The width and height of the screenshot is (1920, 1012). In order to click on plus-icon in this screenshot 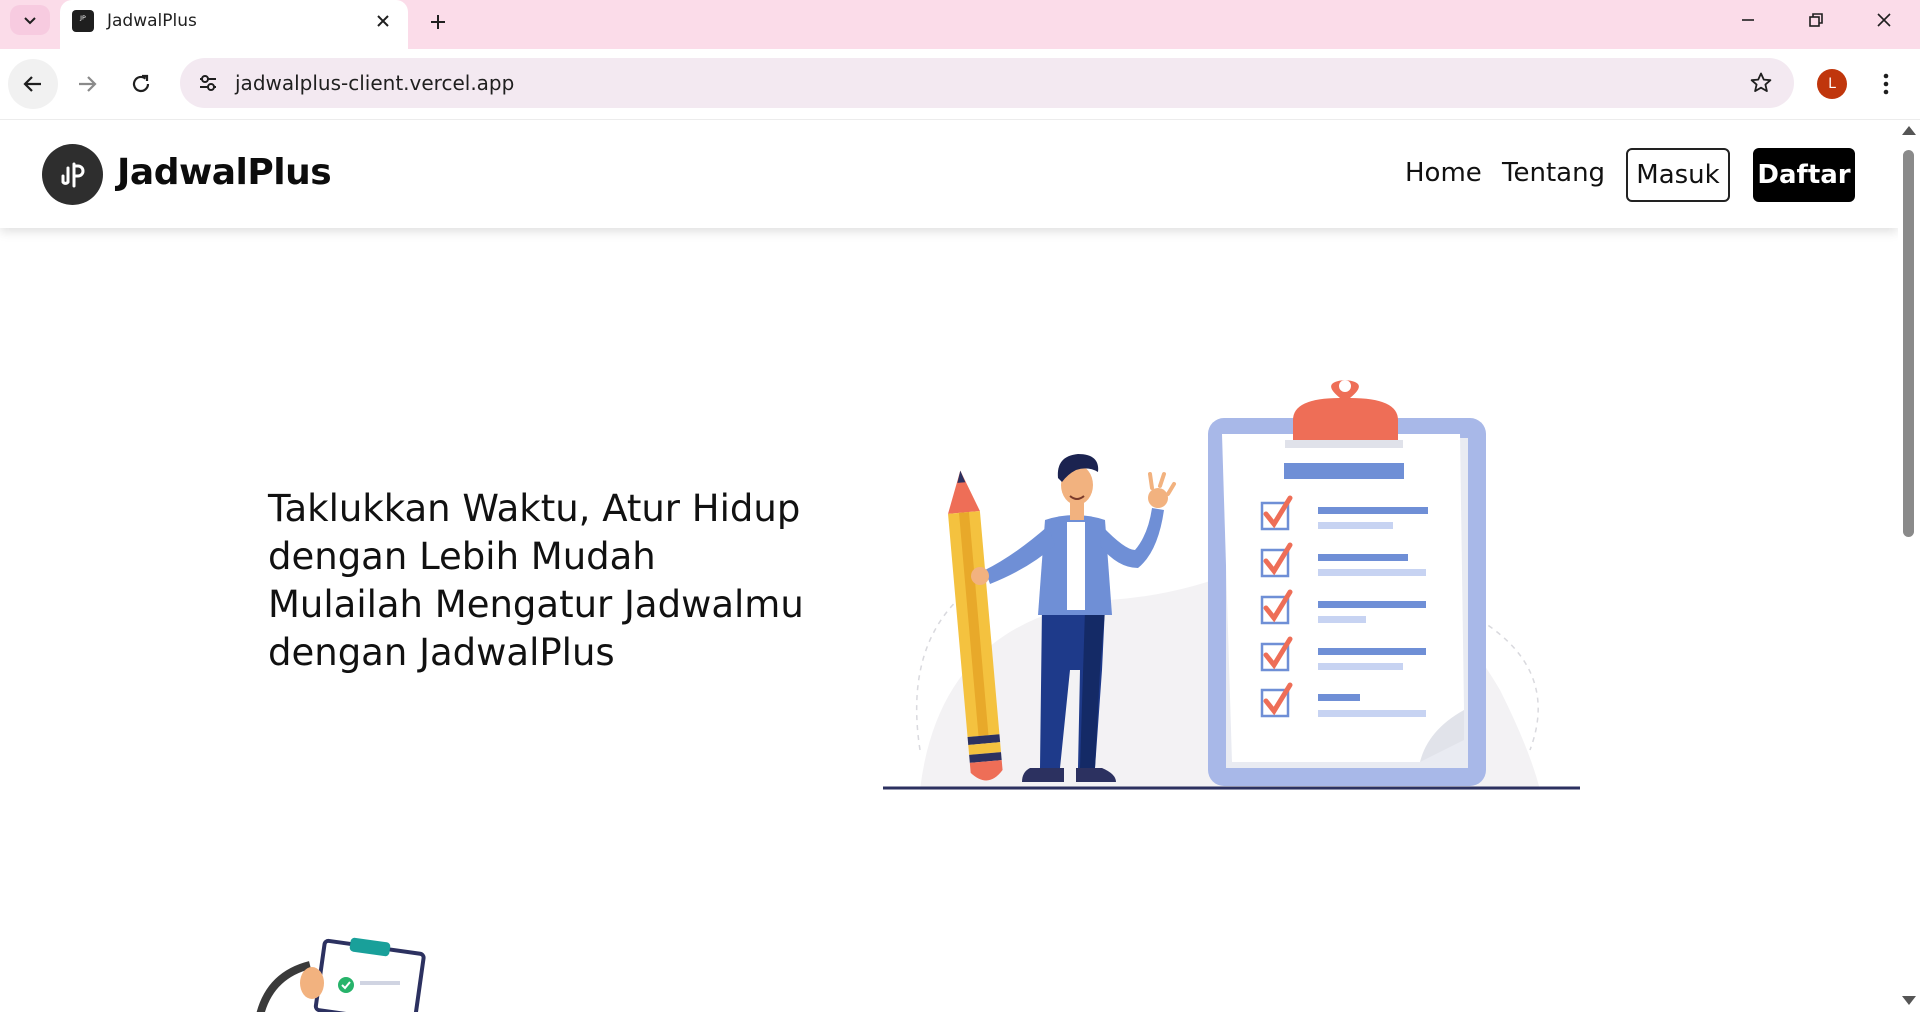, I will do `click(438, 22)`.